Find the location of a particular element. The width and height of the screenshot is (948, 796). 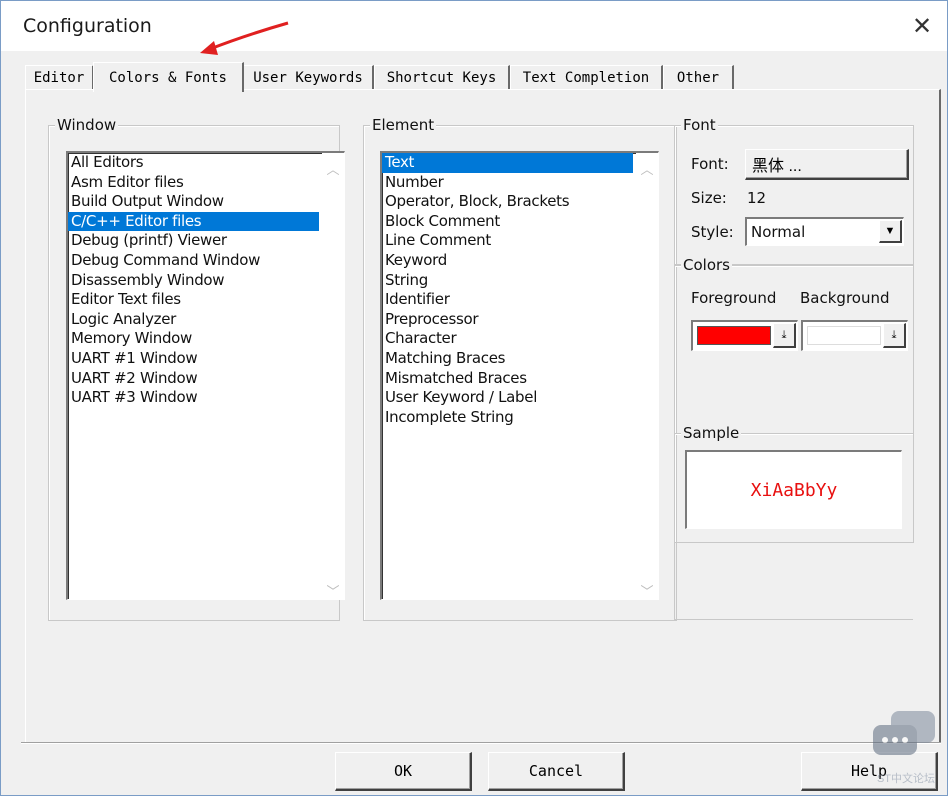

tab-text-completion: Text Completion is located at coordinates (586, 77).